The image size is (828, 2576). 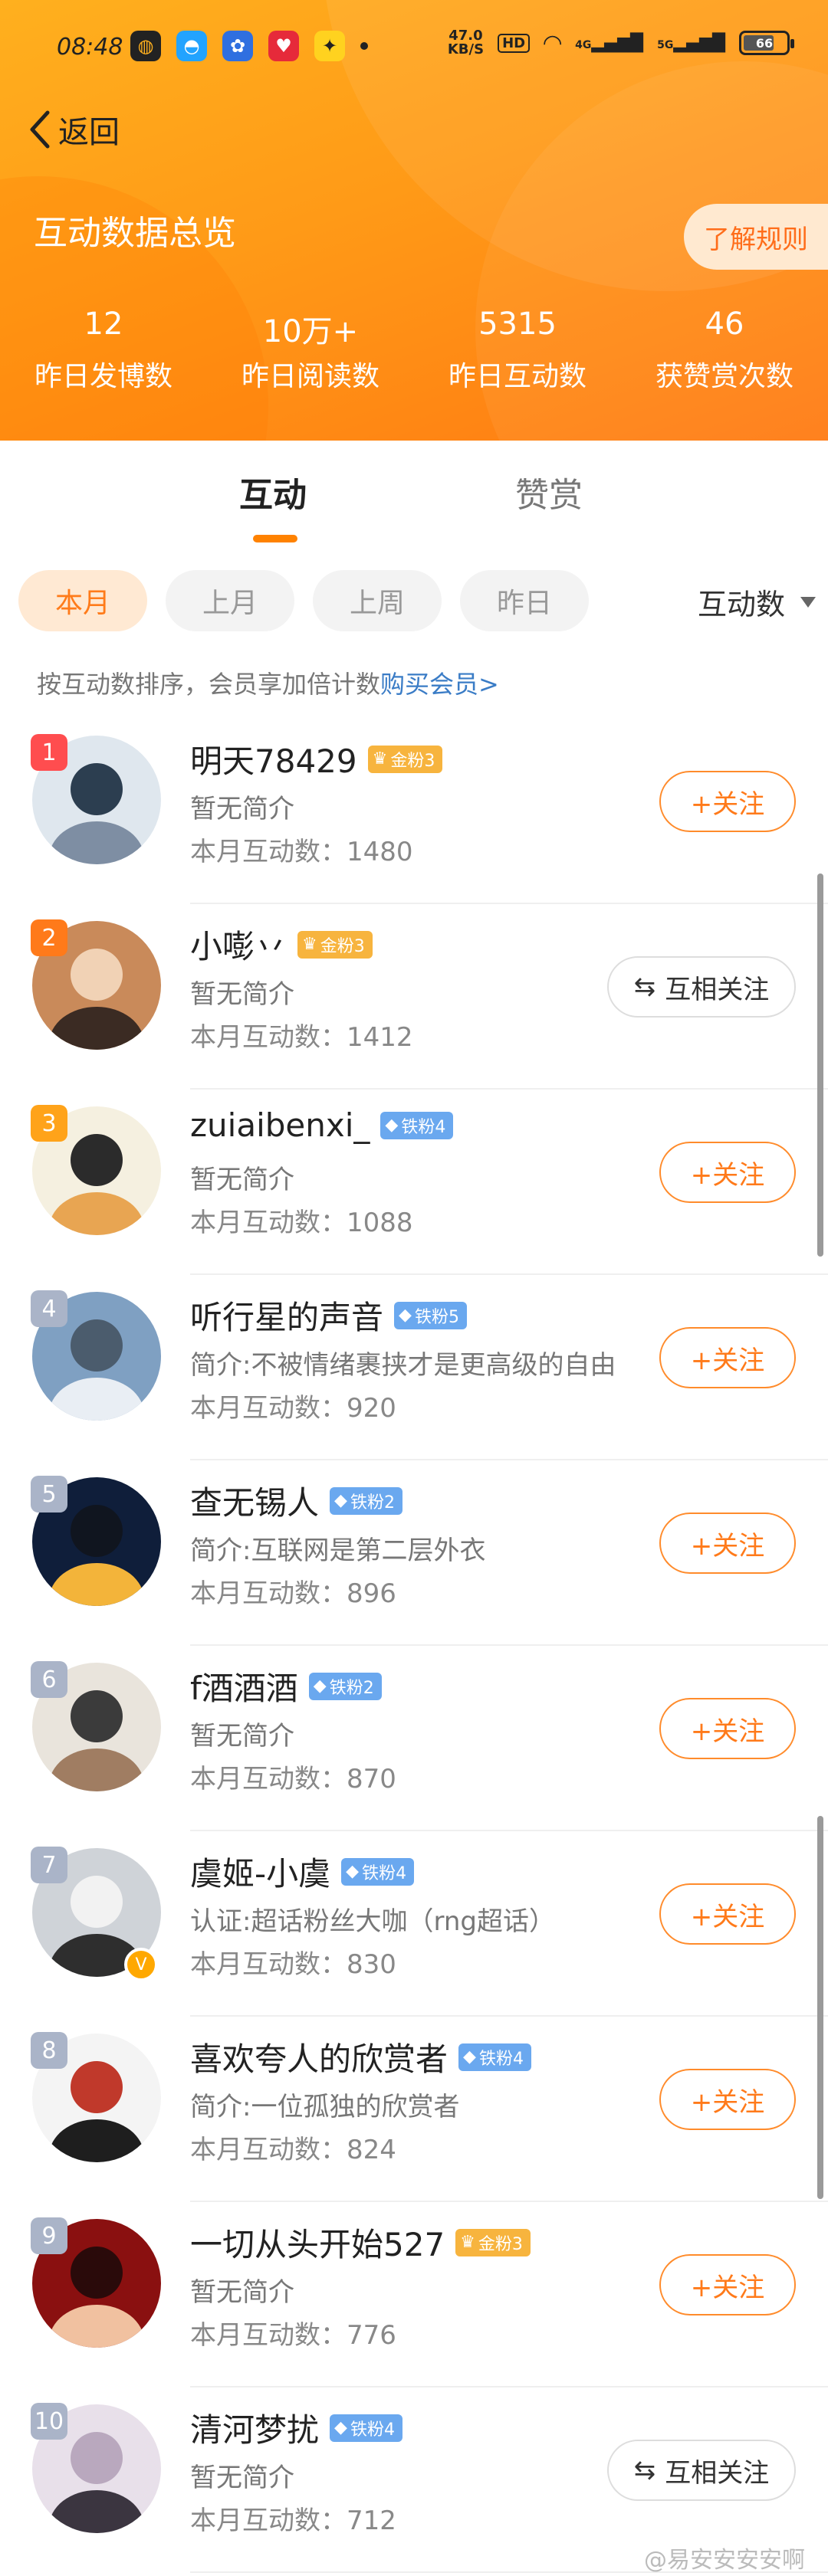 I want to click on qq-icon: ◓, so click(x=192, y=46).